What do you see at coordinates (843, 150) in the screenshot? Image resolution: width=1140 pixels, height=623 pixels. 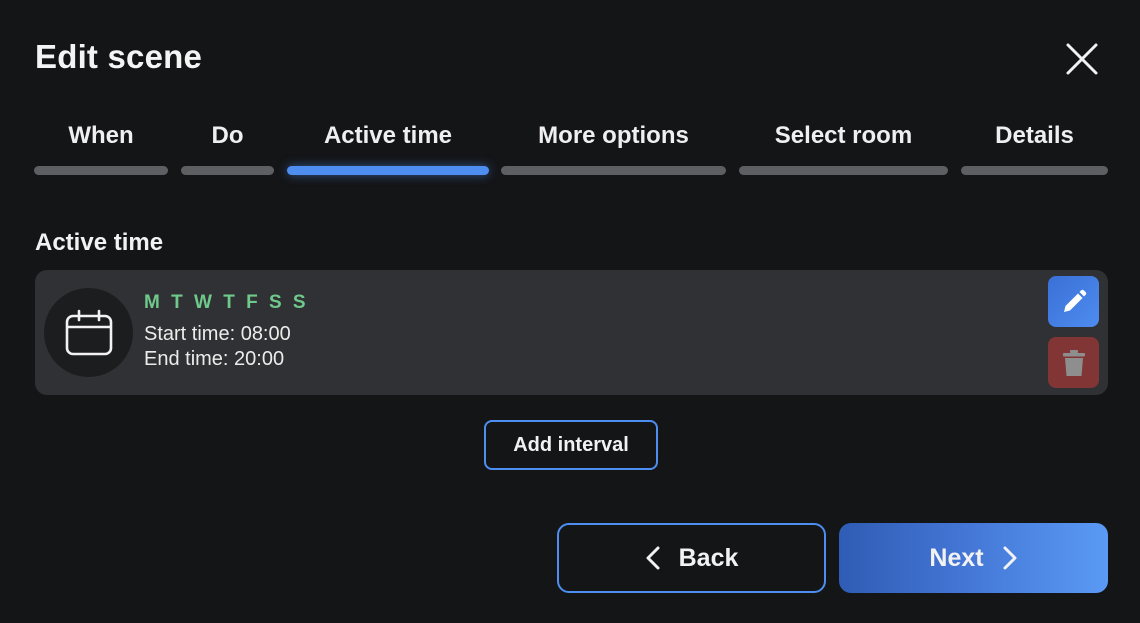 I see `tab-select-room: Select room` at bounding box center [843, 150].